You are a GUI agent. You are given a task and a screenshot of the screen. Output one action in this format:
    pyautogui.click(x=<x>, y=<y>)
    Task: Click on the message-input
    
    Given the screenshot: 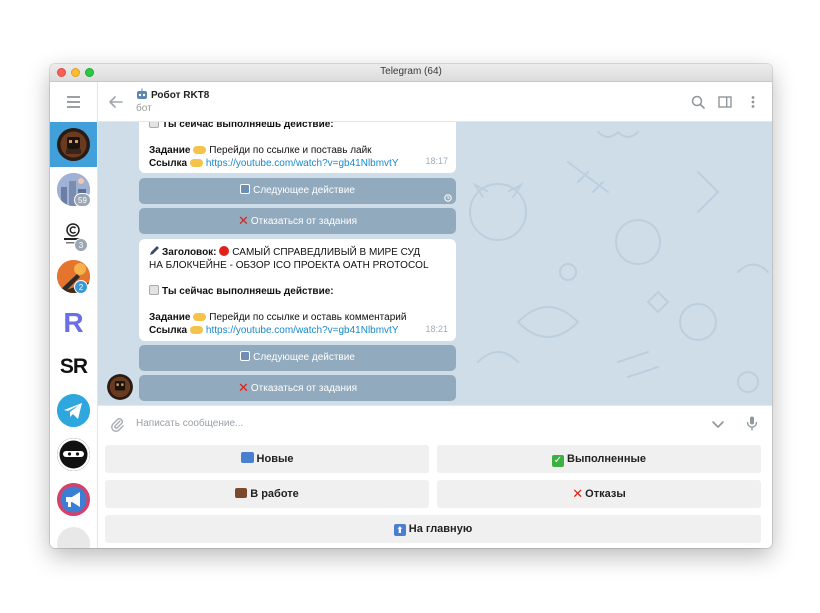 What is the action you would take?
    pyautogui.click(x=416, y=423)
    